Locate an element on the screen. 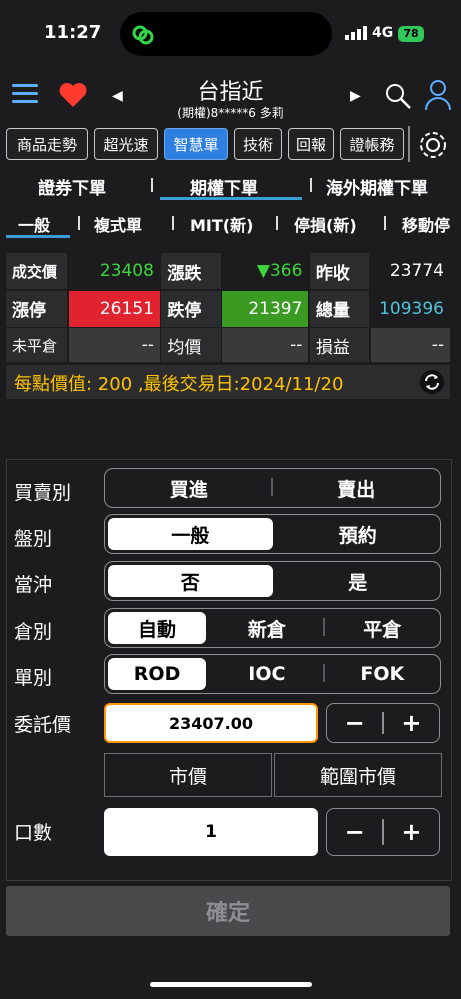  subtab-active-underline is located at coordinates (38, 236).